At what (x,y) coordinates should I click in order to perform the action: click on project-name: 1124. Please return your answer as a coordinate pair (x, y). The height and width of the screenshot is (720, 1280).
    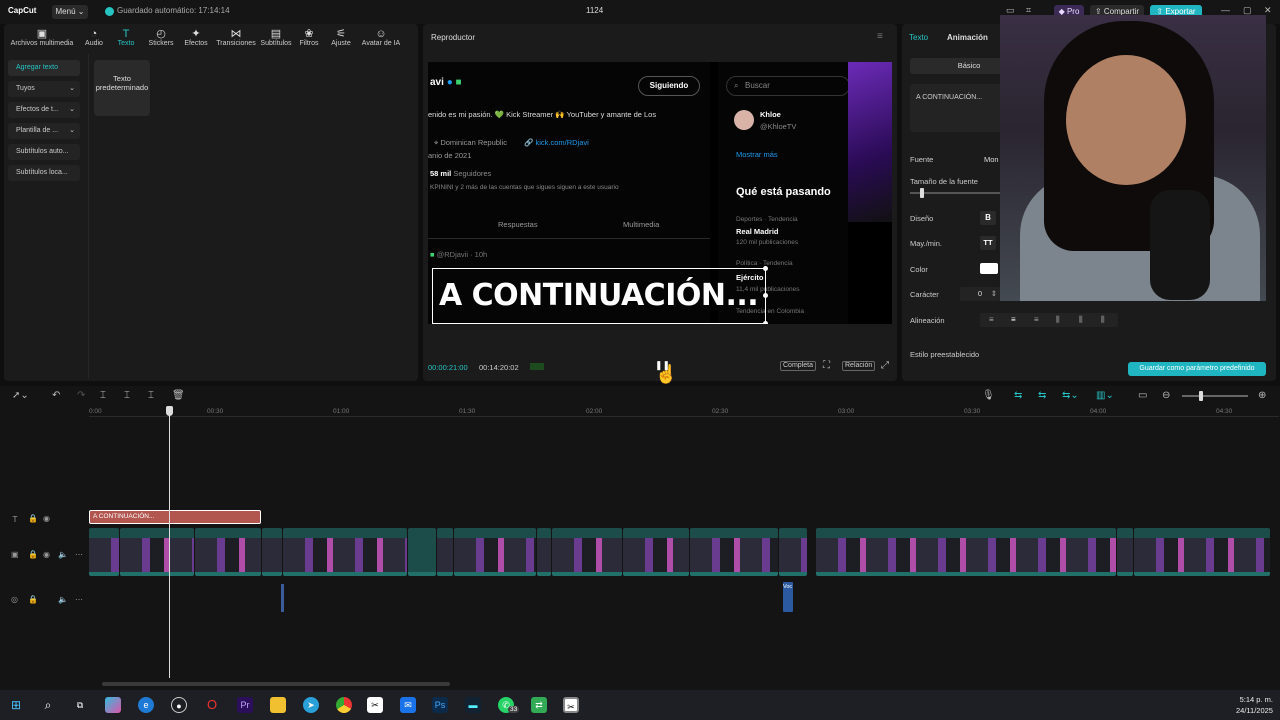
    Looking at the image, I should click on (594, 10).